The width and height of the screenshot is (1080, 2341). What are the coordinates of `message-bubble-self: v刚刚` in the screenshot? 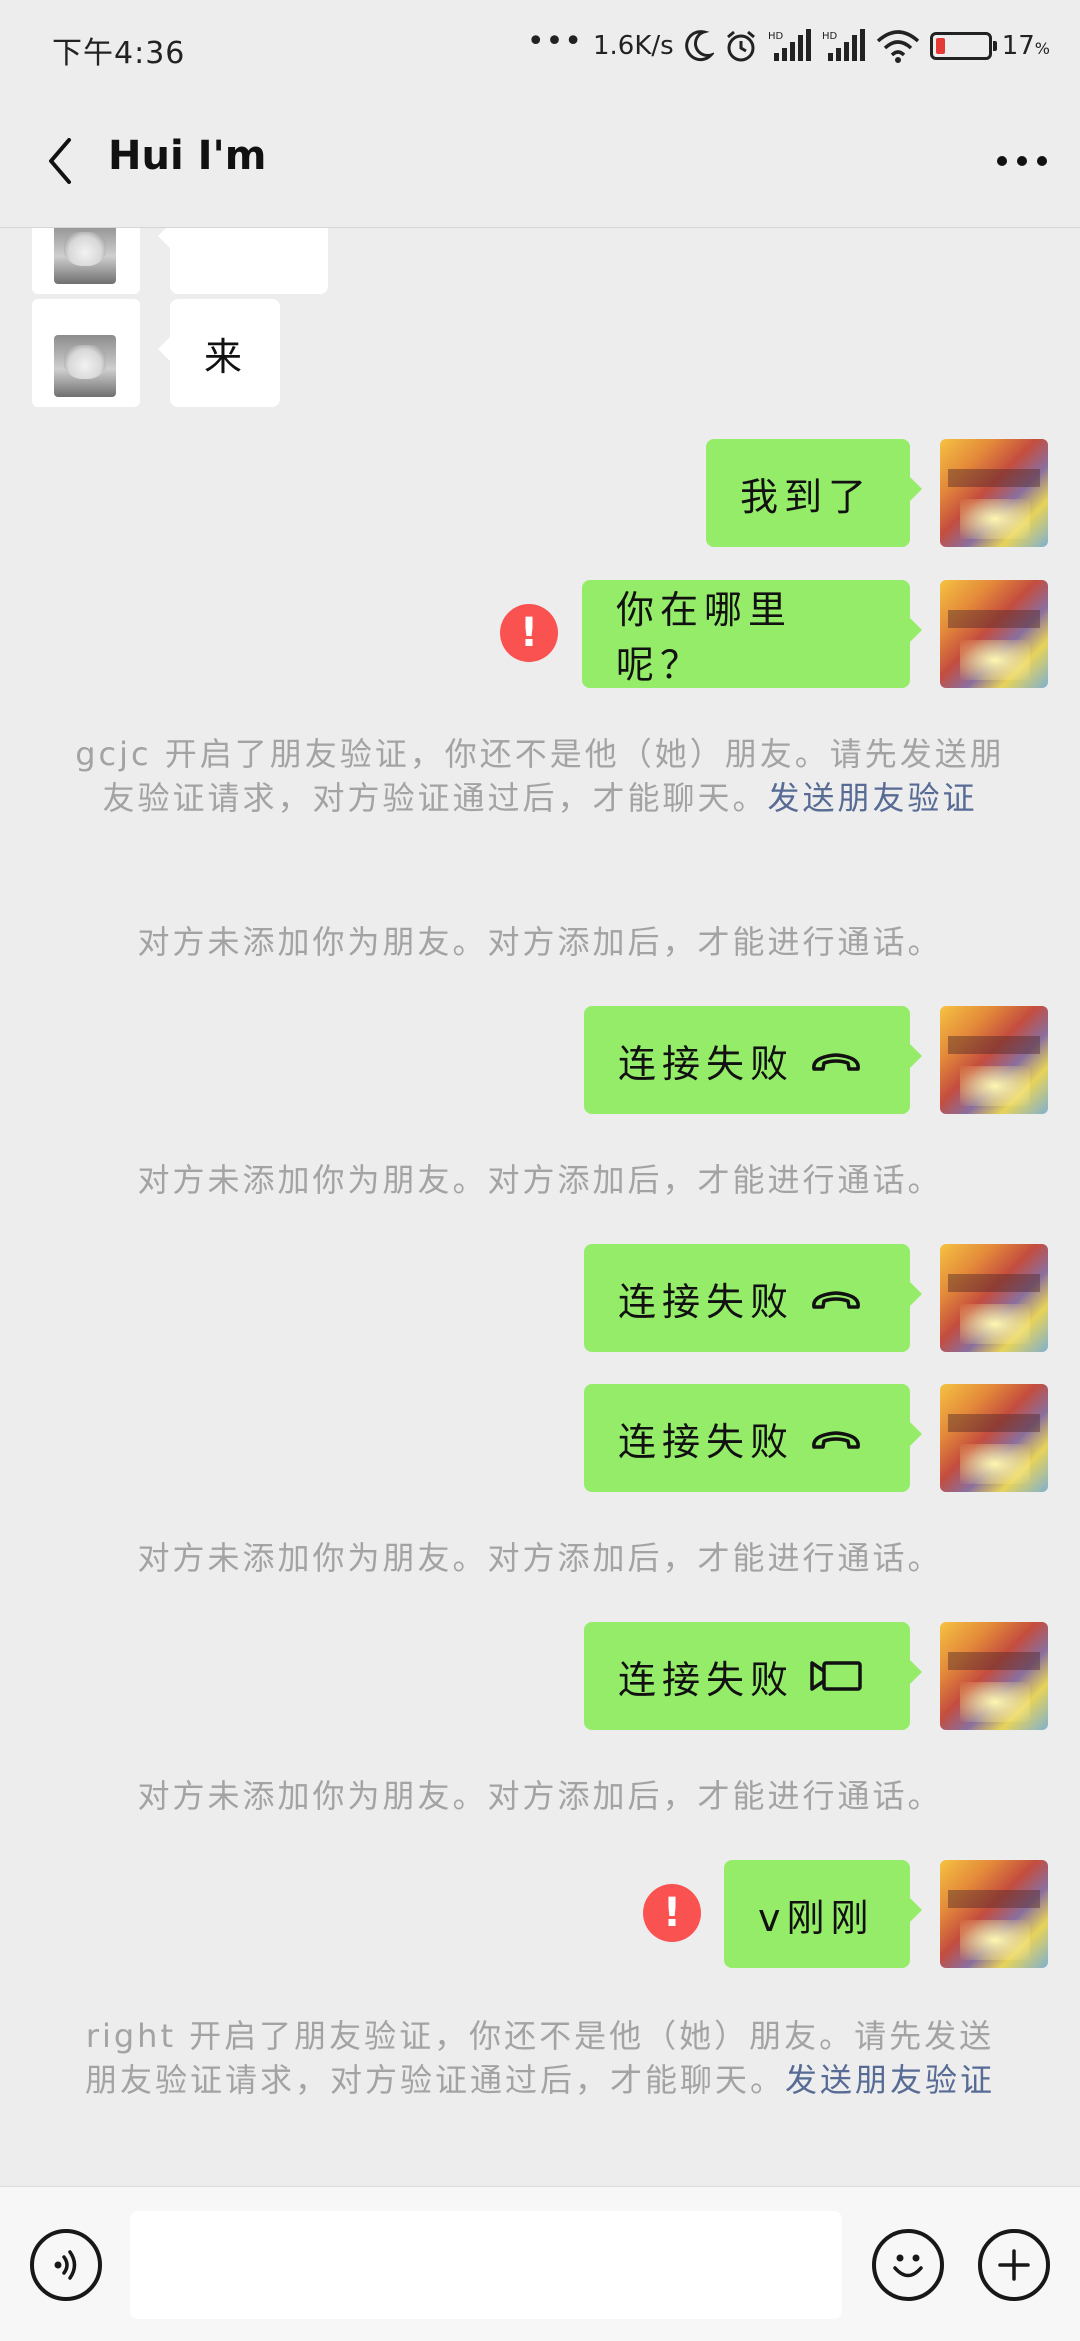 It's located at (823, 1914).